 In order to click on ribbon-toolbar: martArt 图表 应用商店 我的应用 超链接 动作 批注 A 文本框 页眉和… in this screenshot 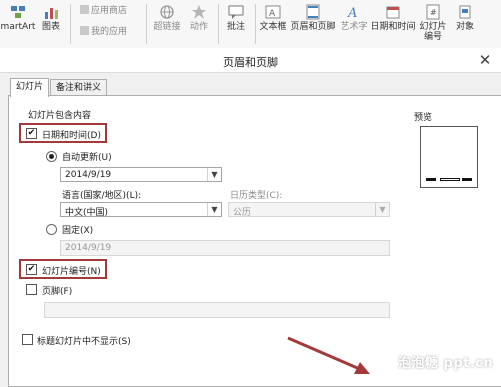, I will do `click(250, 24)`.